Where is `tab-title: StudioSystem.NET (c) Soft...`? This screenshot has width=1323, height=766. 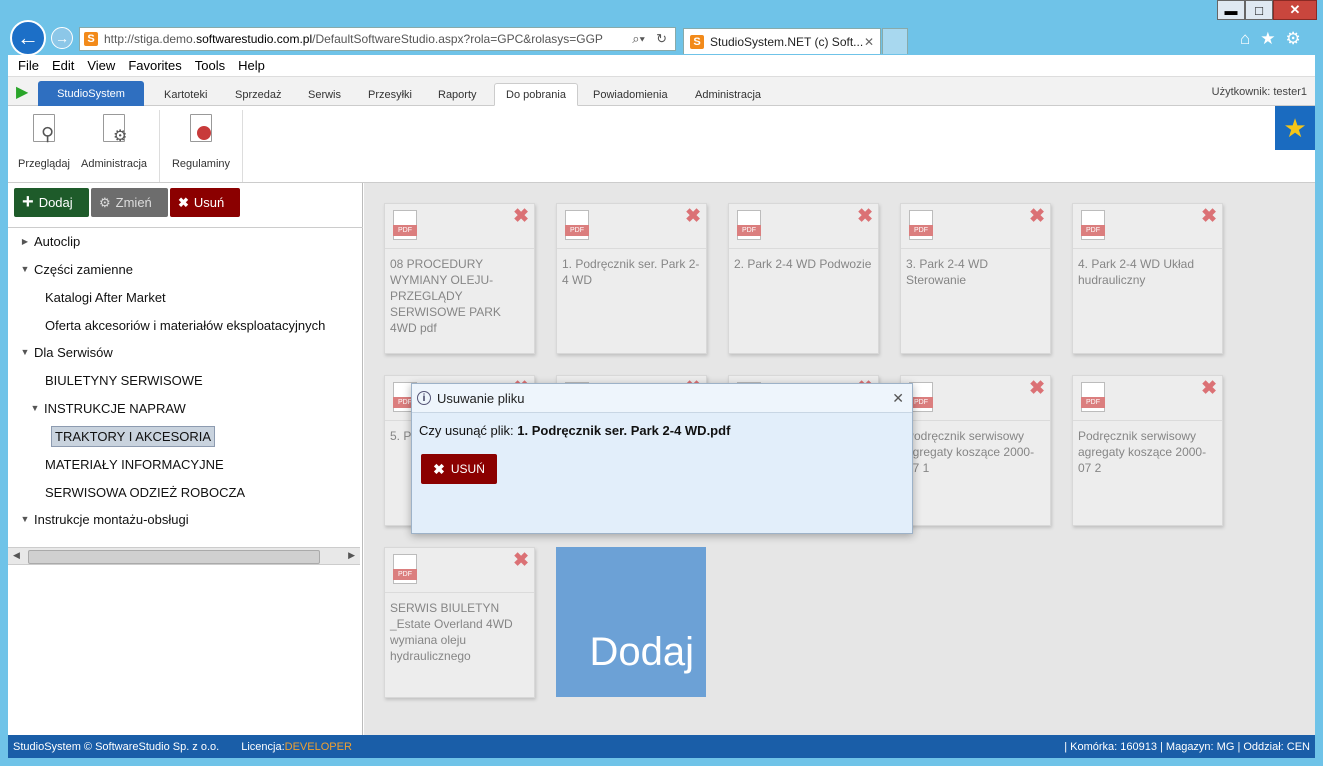
tab-title: StudioSystem.NET (c) Soft... is located at coordinates (787, 41).